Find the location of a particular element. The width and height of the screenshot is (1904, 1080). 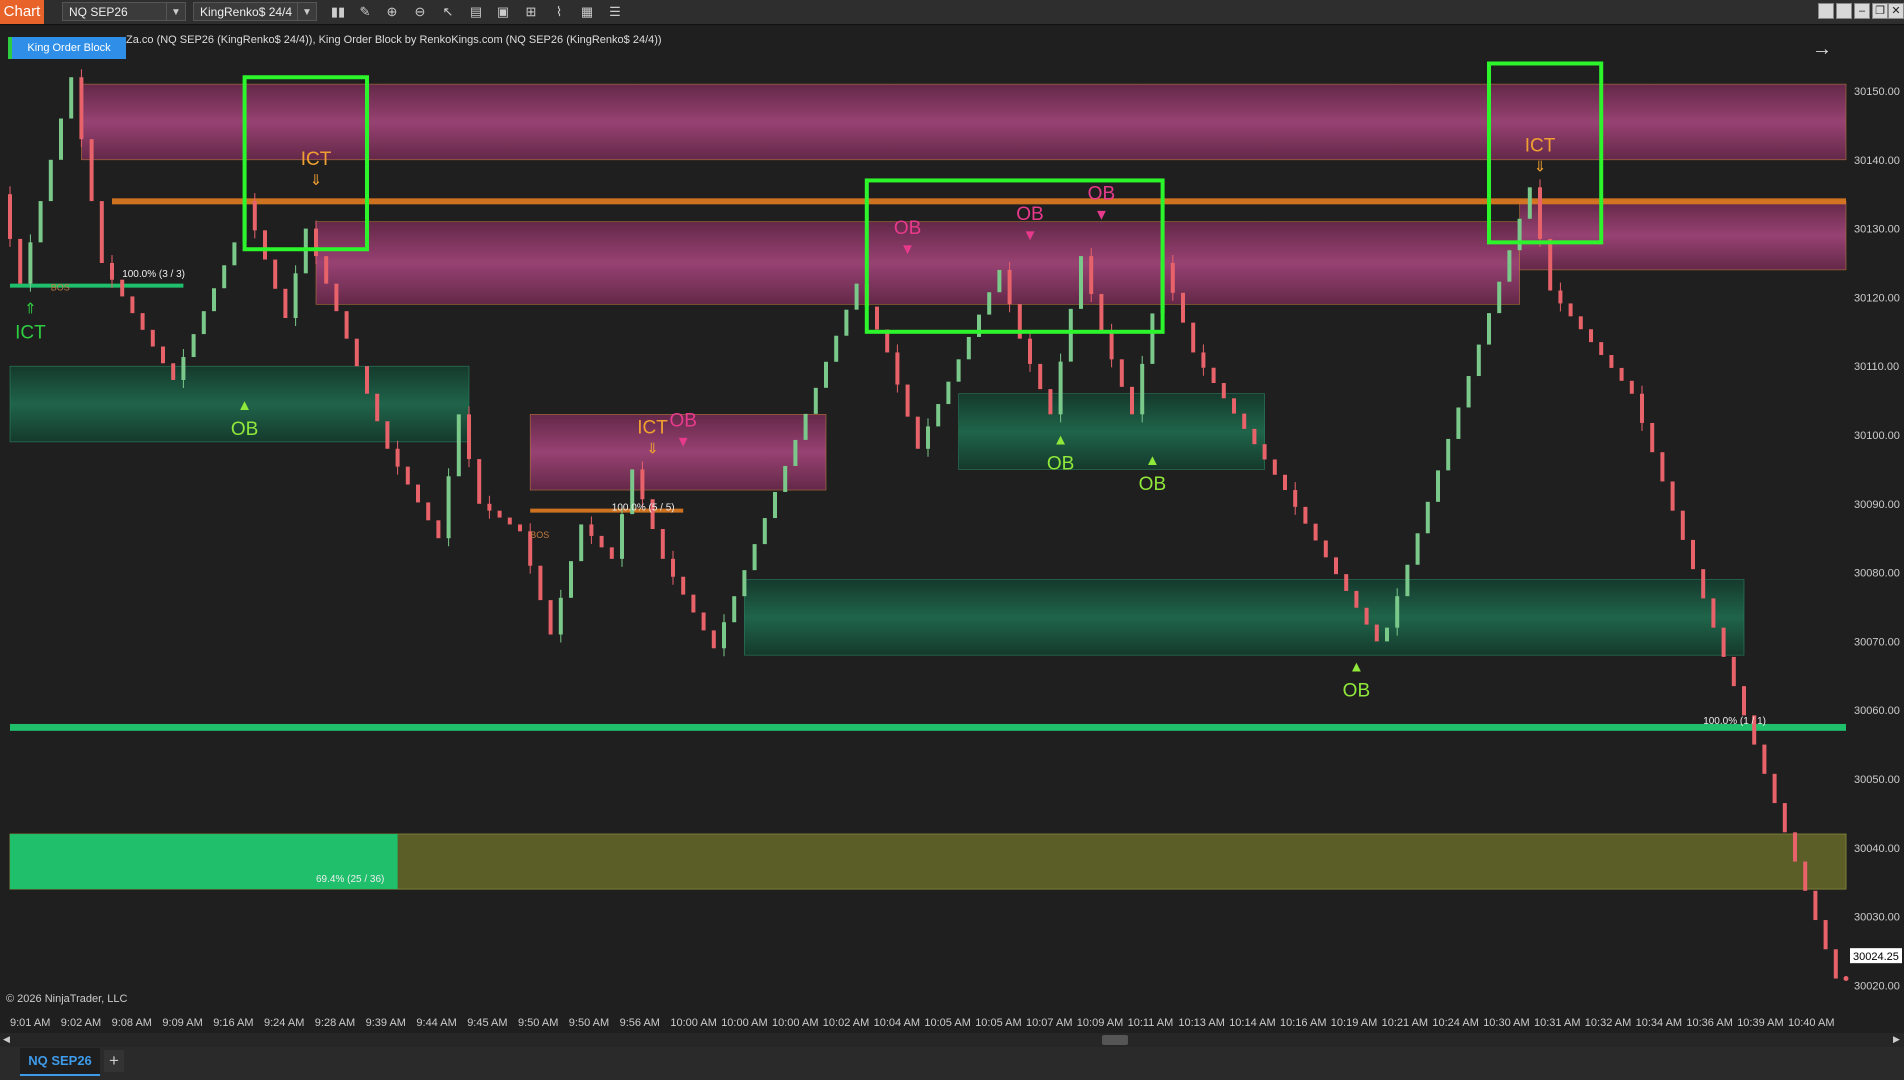

time-tick-label: 10:39 AM is located at coordinates (1760, 1023).